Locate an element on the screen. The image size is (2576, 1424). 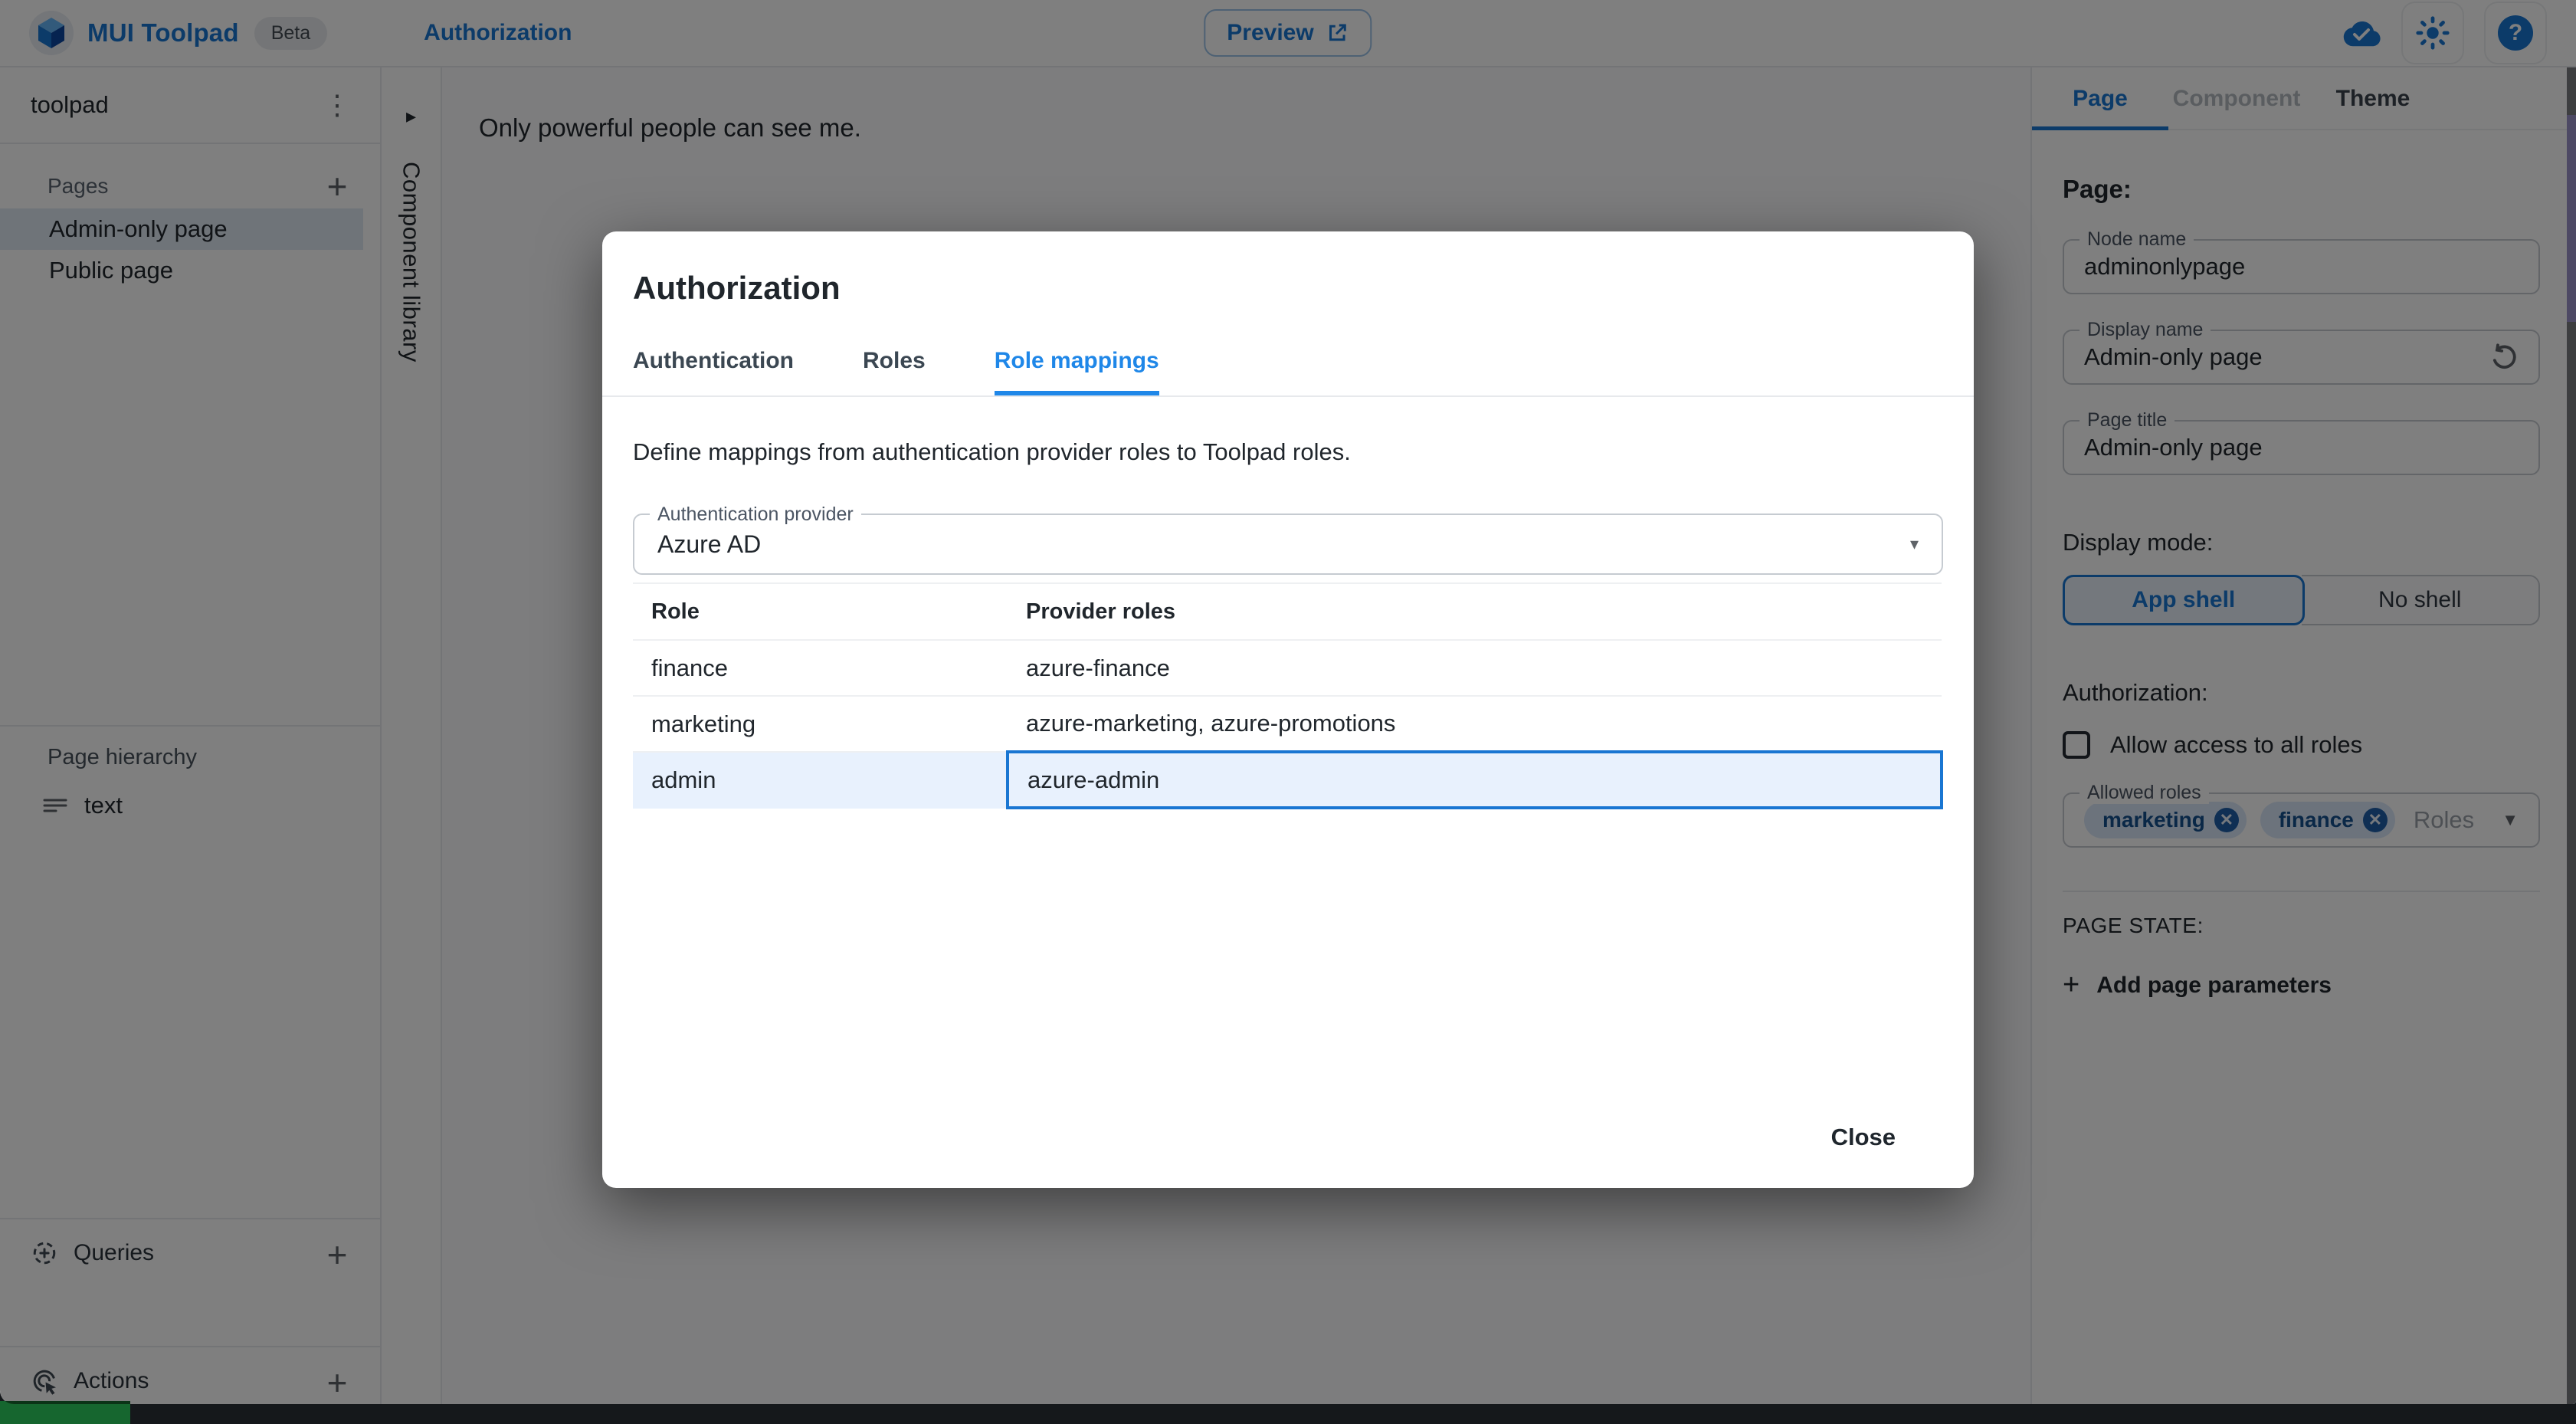
provider-roles-cell: azure-finance is located at coordinates (1475, 668).